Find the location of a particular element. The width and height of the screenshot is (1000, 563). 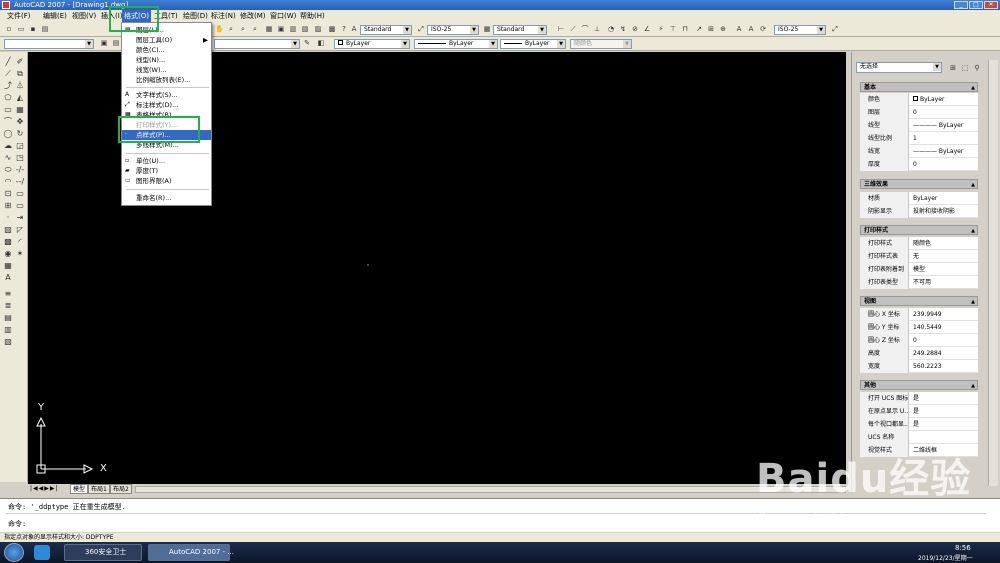

circle-icon: ◯ is located at coordinates (8, 133).